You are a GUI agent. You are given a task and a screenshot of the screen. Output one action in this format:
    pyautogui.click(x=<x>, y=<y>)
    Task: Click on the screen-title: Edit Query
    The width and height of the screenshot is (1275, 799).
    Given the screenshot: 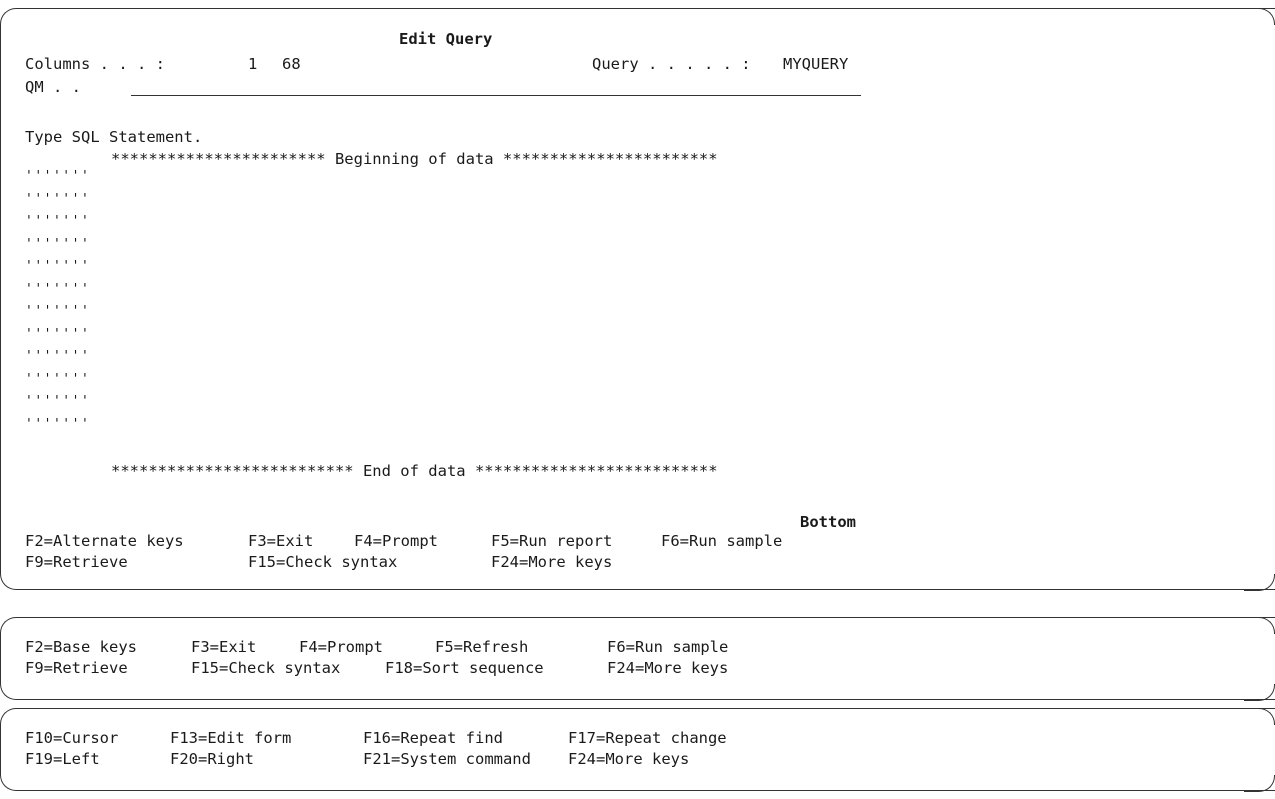 What is the action you would take?
    pyautogui.click(x=446, y=39)
    